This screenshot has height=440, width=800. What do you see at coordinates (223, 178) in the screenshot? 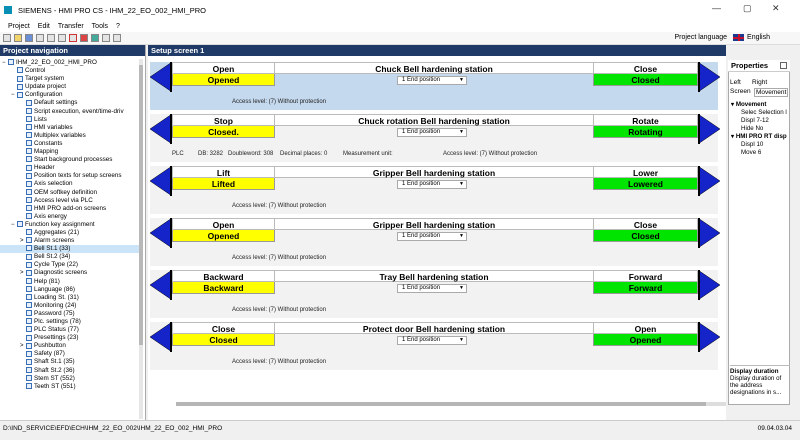
I see `left-state-block: Lift Lifted` at bounding box center [223, 178].